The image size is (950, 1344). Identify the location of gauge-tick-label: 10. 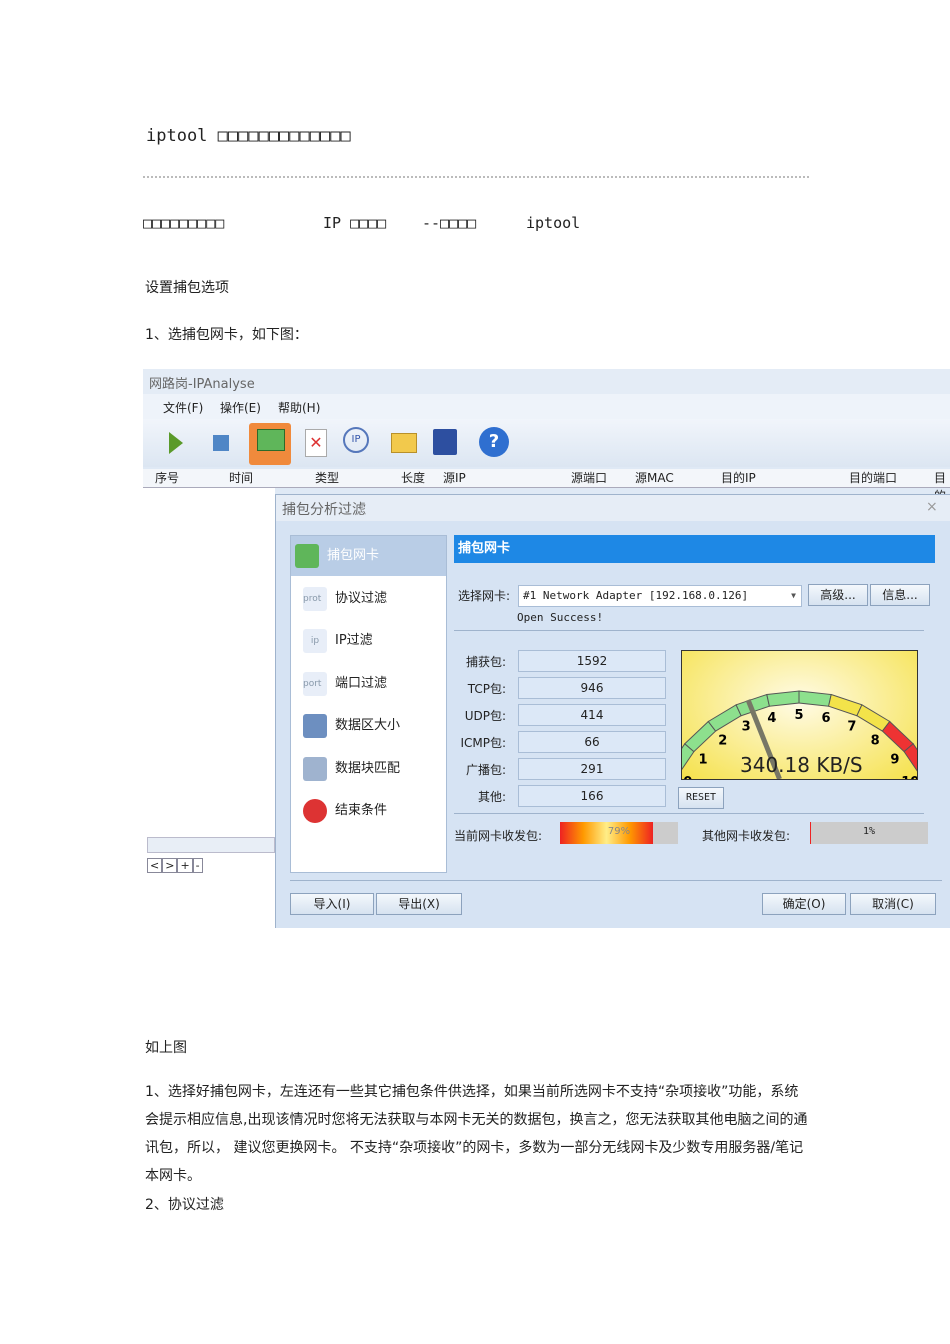
(909, 777).